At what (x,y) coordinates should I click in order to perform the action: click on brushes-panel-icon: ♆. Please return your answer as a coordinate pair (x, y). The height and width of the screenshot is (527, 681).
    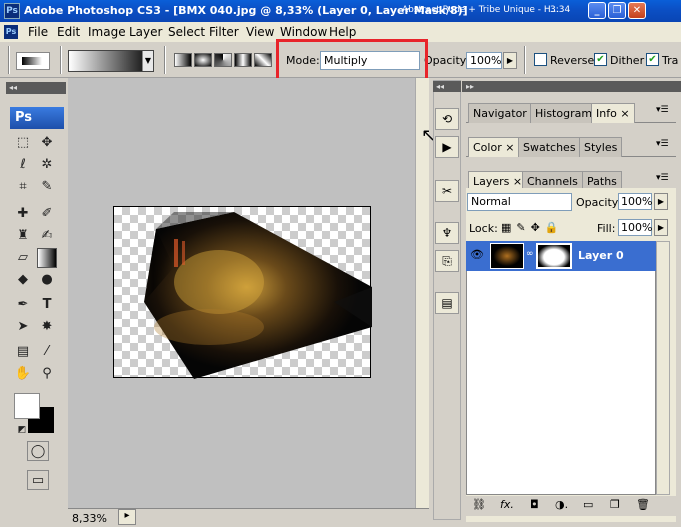
    Looking at the image, I should click on (447, 233).